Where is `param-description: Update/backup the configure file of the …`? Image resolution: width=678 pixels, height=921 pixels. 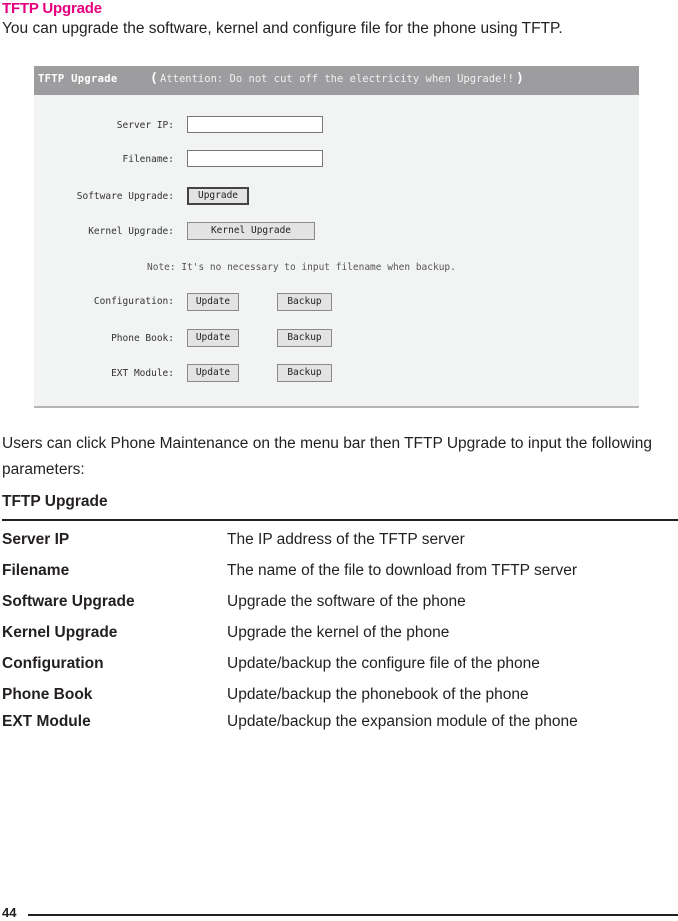 param-description: Update/backup the configure file of the … is located at coordinates (383, 663).